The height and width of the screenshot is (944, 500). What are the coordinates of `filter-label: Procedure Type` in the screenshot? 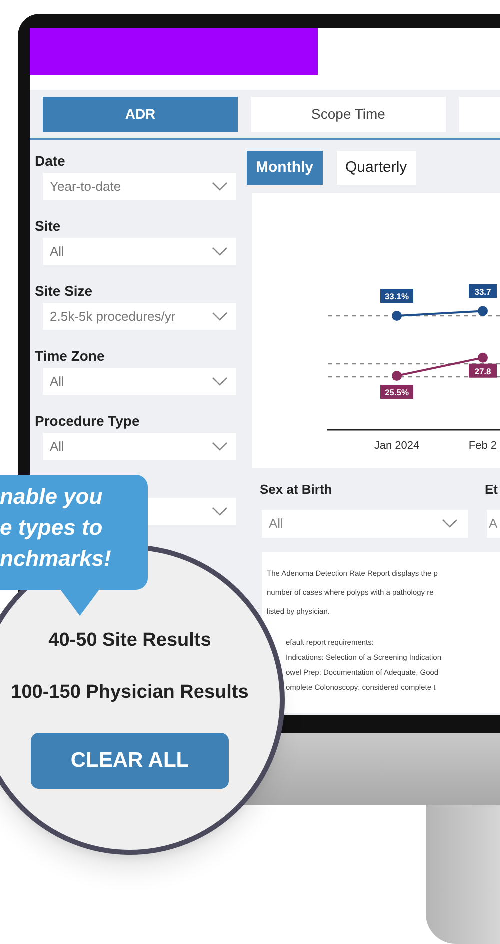 It's located at (87, 421).